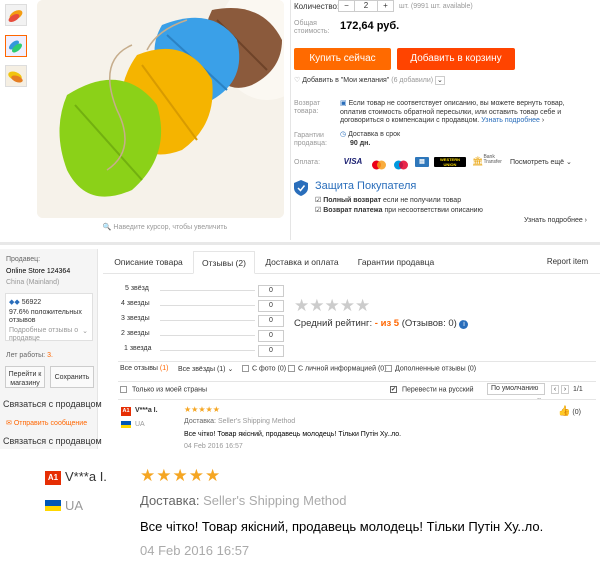 The height and width of the screenshot is (564, 600). What do you see at coordinates (379, 163) in the screenshot?
I see `mastercard-icon` at bounding box center [379, 163].